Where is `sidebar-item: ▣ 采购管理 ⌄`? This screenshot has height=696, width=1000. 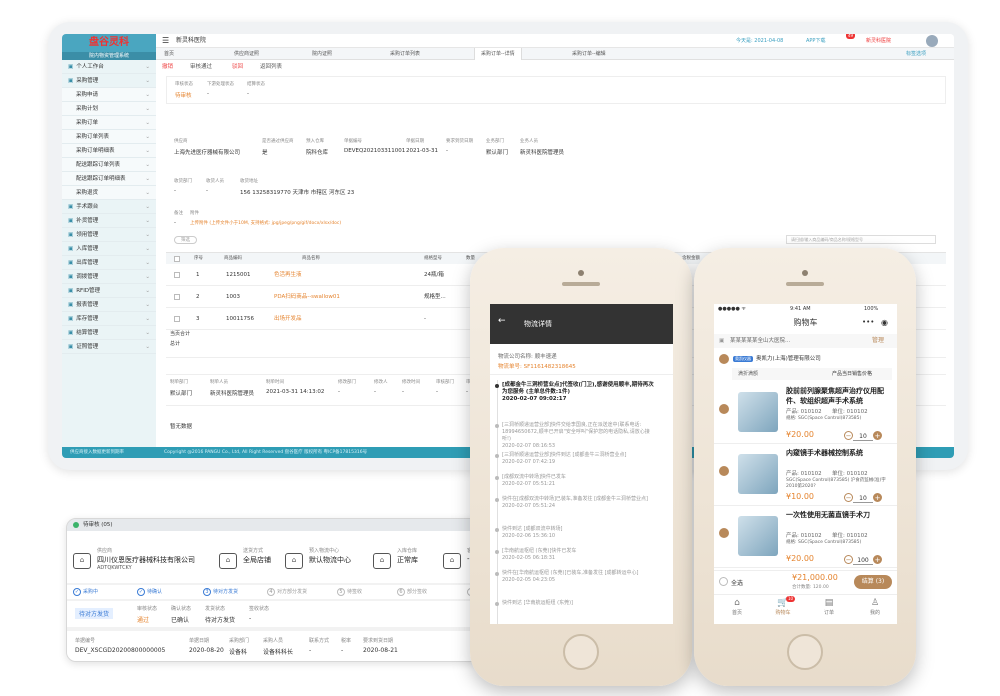
sidebar-item: ▣ 采购管理 ⌄ is located at coordinates (109, 81).